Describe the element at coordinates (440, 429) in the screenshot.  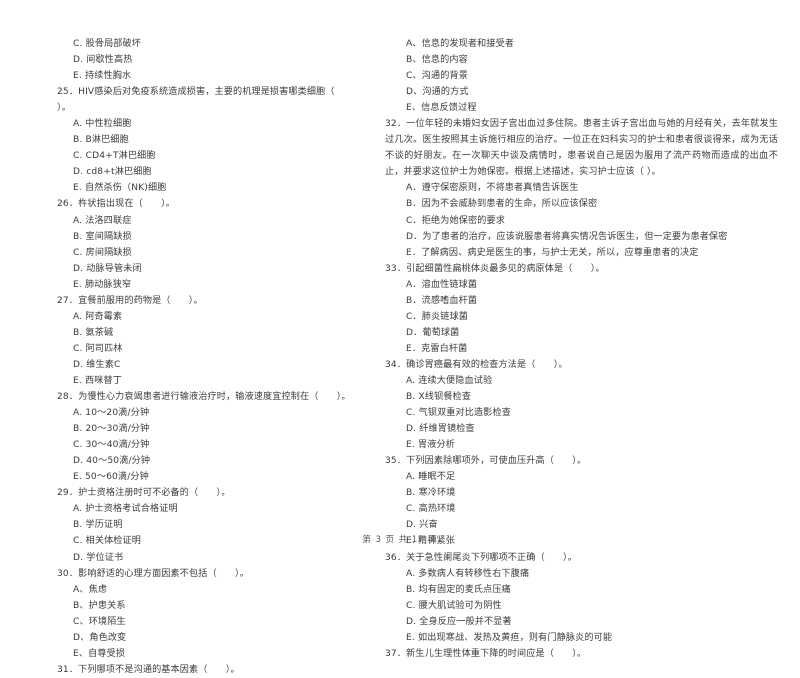
I see `option-line: D. 纤维胃镜检查` at that location.